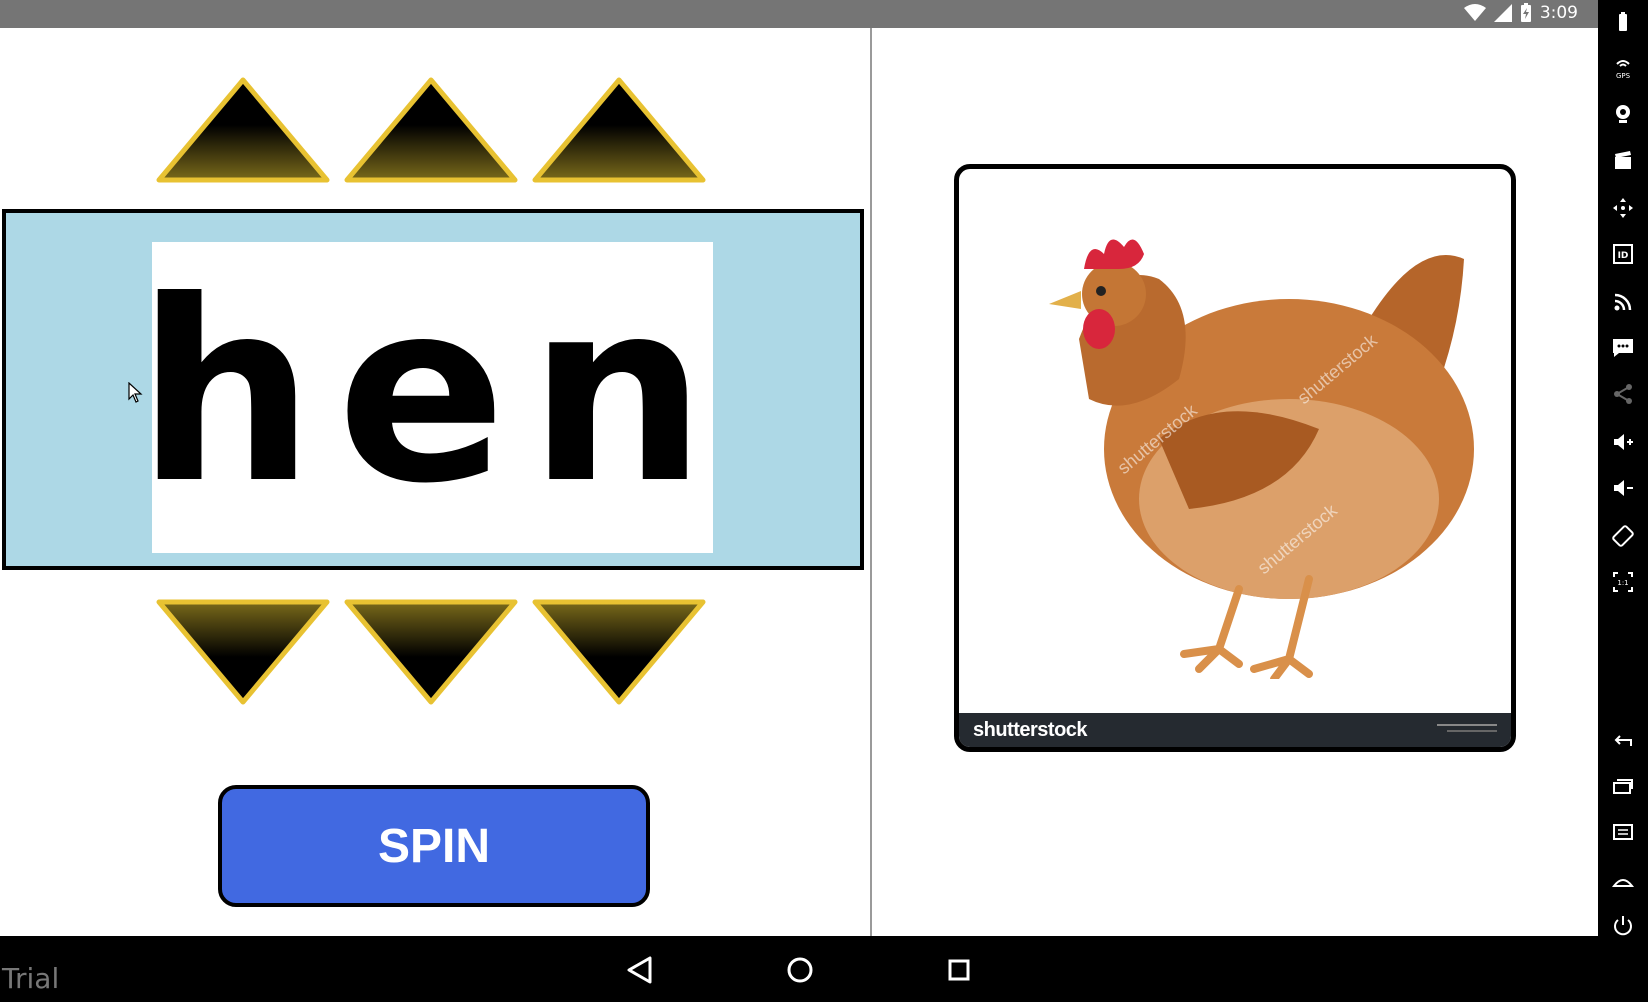 Image resolution: width=1648 pixels, height=1002 pixels. What do you see at coordinates (31, 978) in the screenshot?
I see `trial-label: Trial` at bounding box center [31, 978].